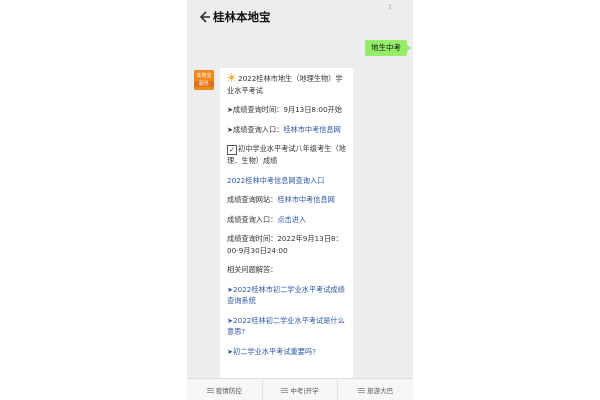 This screenshot has height=400, width=600. I want to click on menu-label: 中考|开学, so click(304, 391).